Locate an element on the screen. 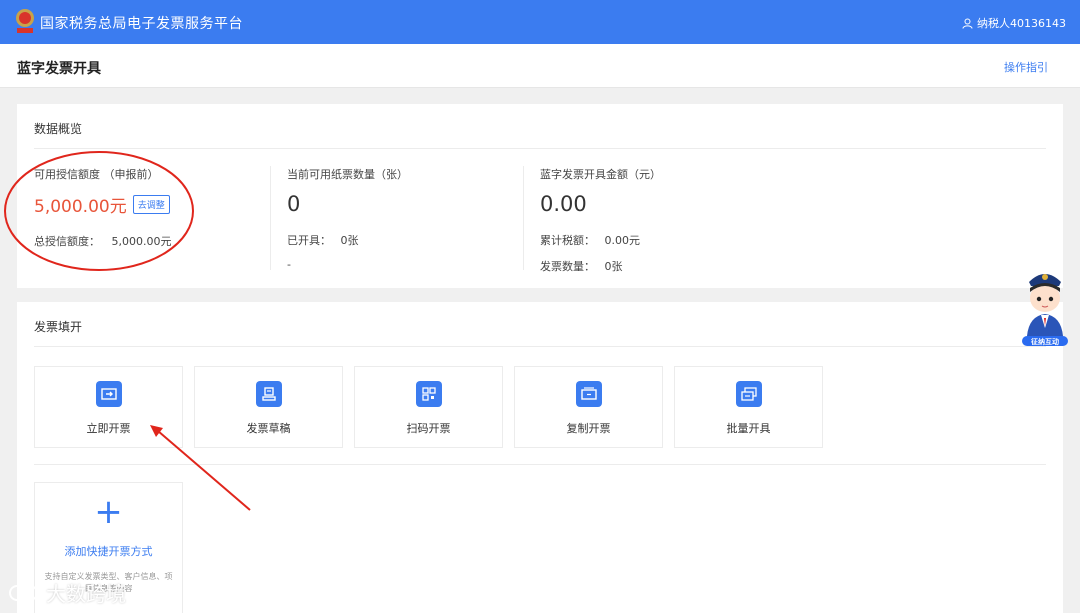 This screenshot has height=613, width=1080. user-menu: 纳税人40136143 is located at coordinates (1014, 23).